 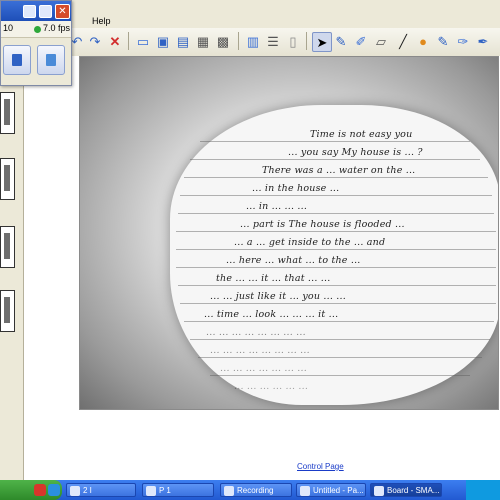 What do you see at coordinates (8, 28) in the screenshot?
I see `toolbox-number: 10` at bounding box center [8, 28].